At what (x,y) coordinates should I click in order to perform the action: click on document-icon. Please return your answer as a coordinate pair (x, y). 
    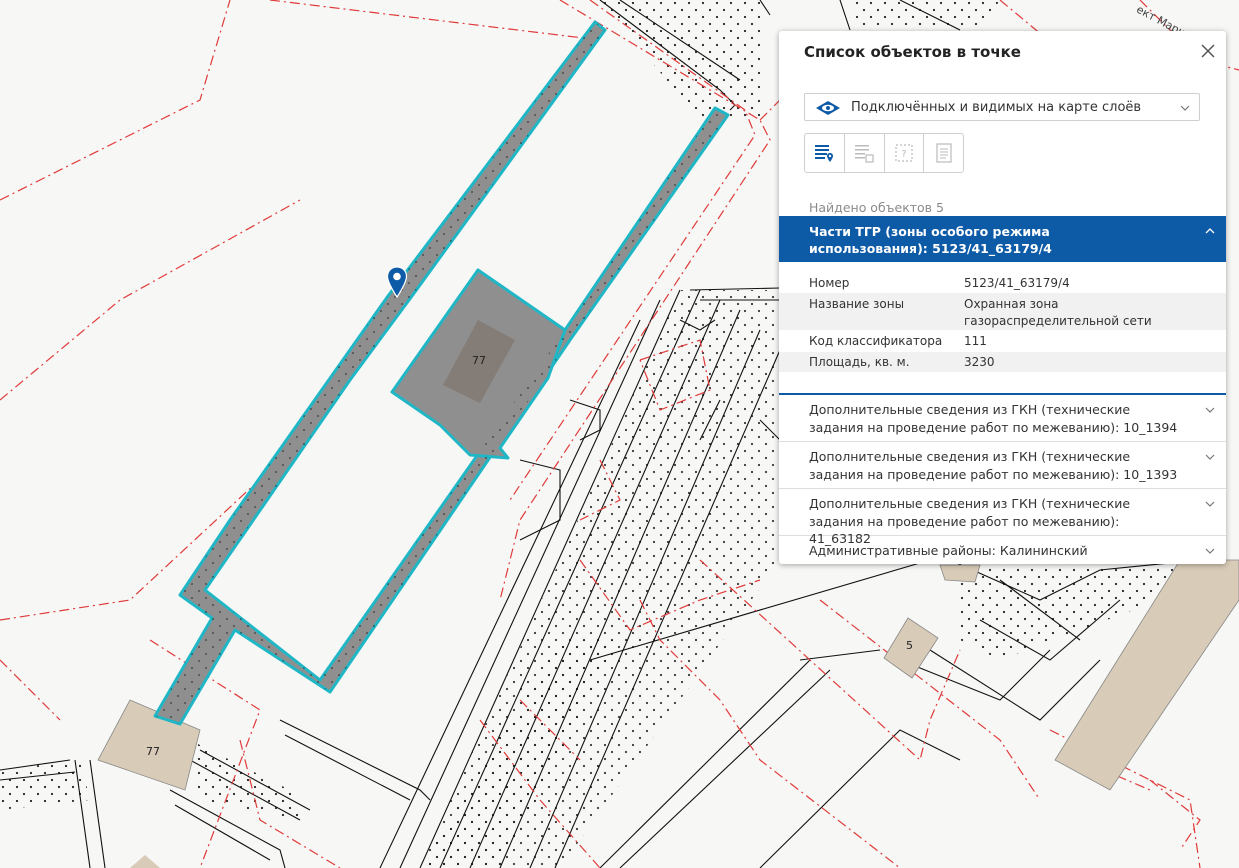
    Looking at the image, I should click on (944, 153).